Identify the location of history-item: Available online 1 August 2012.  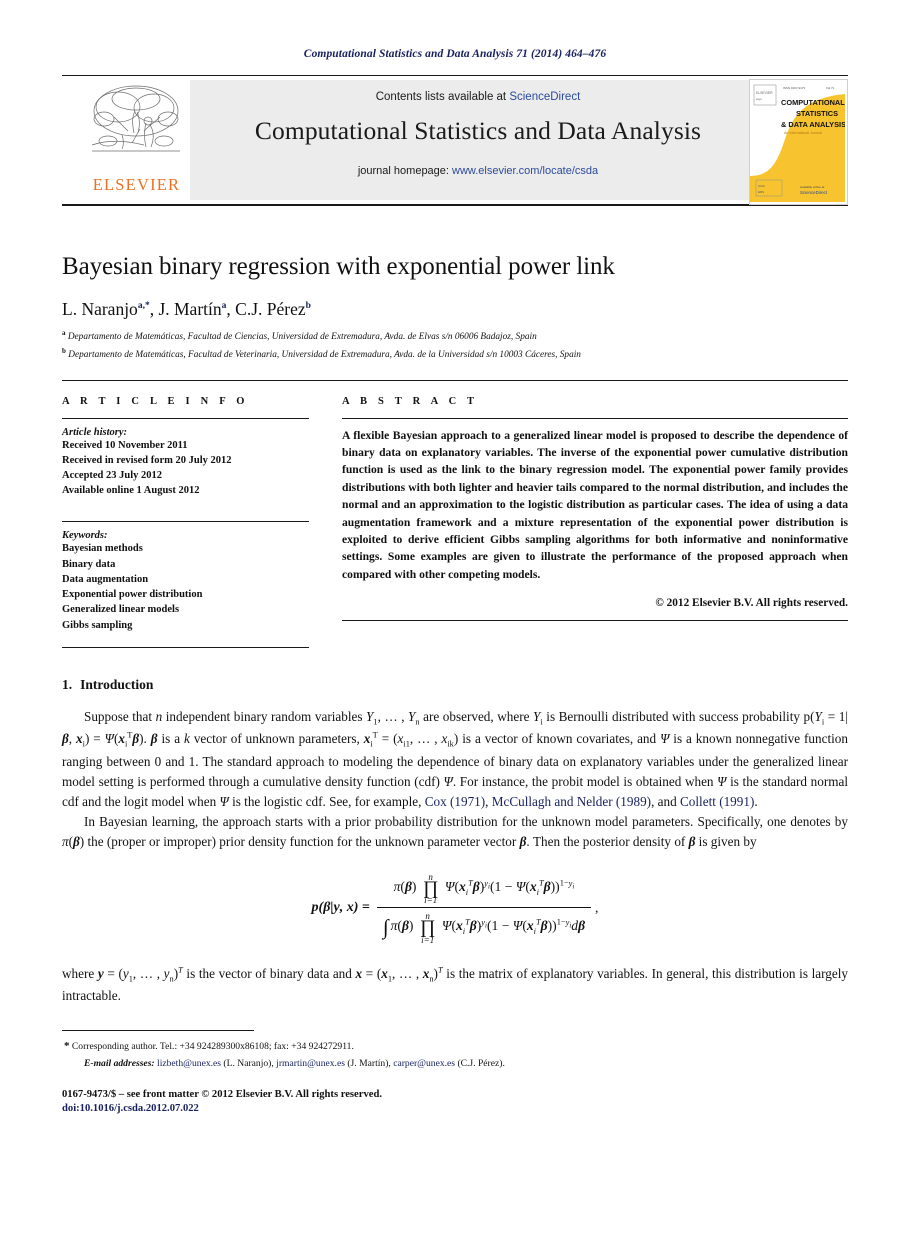
(131, 491).